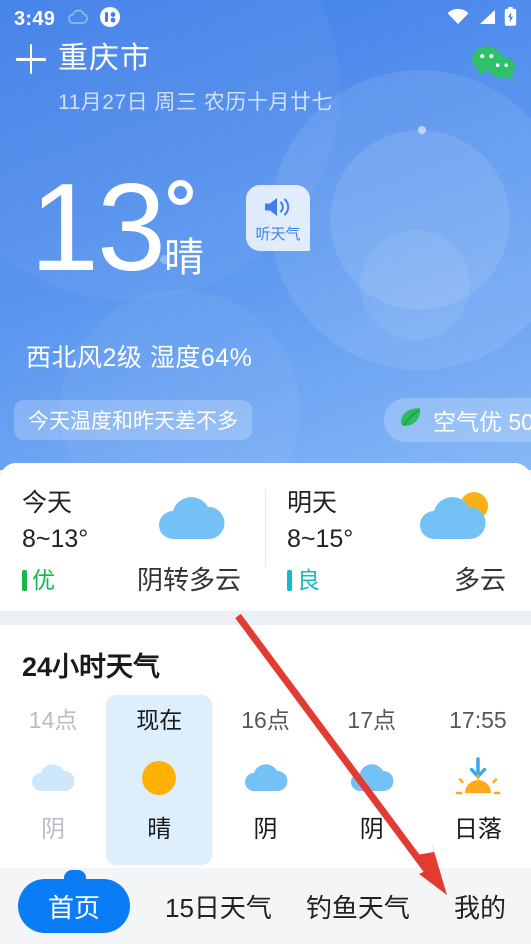 Image resolution: width=531 pixels, height=944 pixels. Describe the element at coordinates (487, 19) in the screenshot. I see `signal-icon` at that location.